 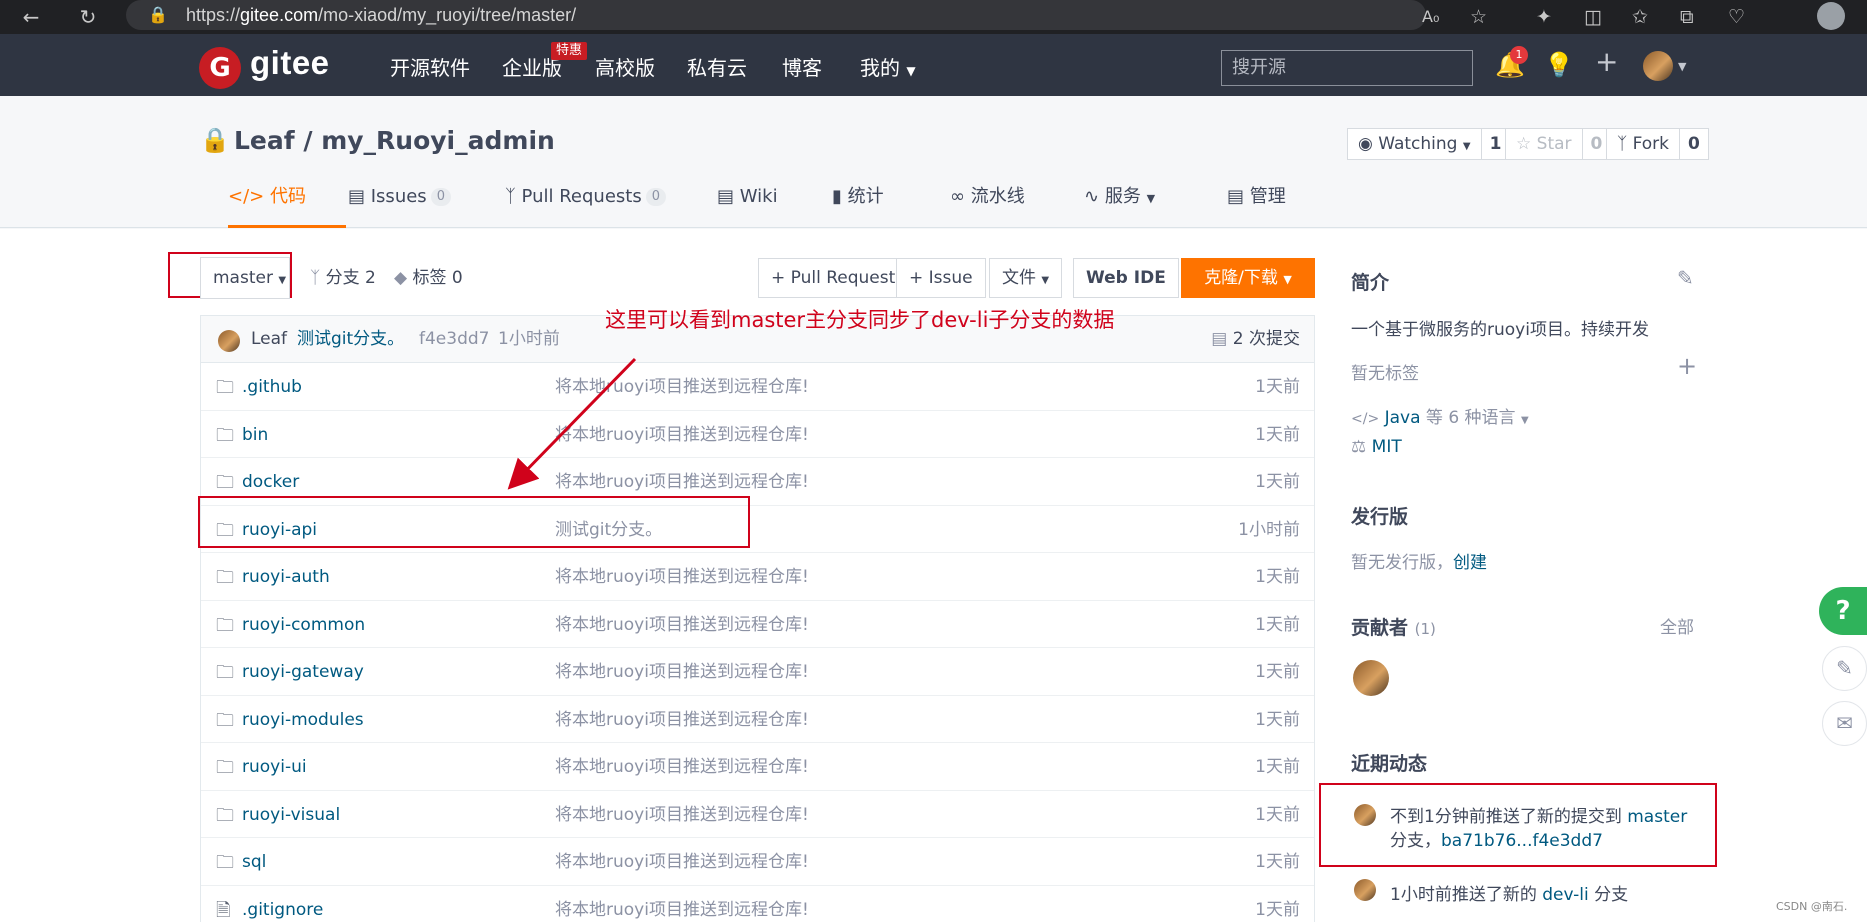 What do you see at coordinates (1440, 415) in the screenshot?
I see `languages: </> Java 等 6 种语言 ▼` at bounding box center [1440, 415].